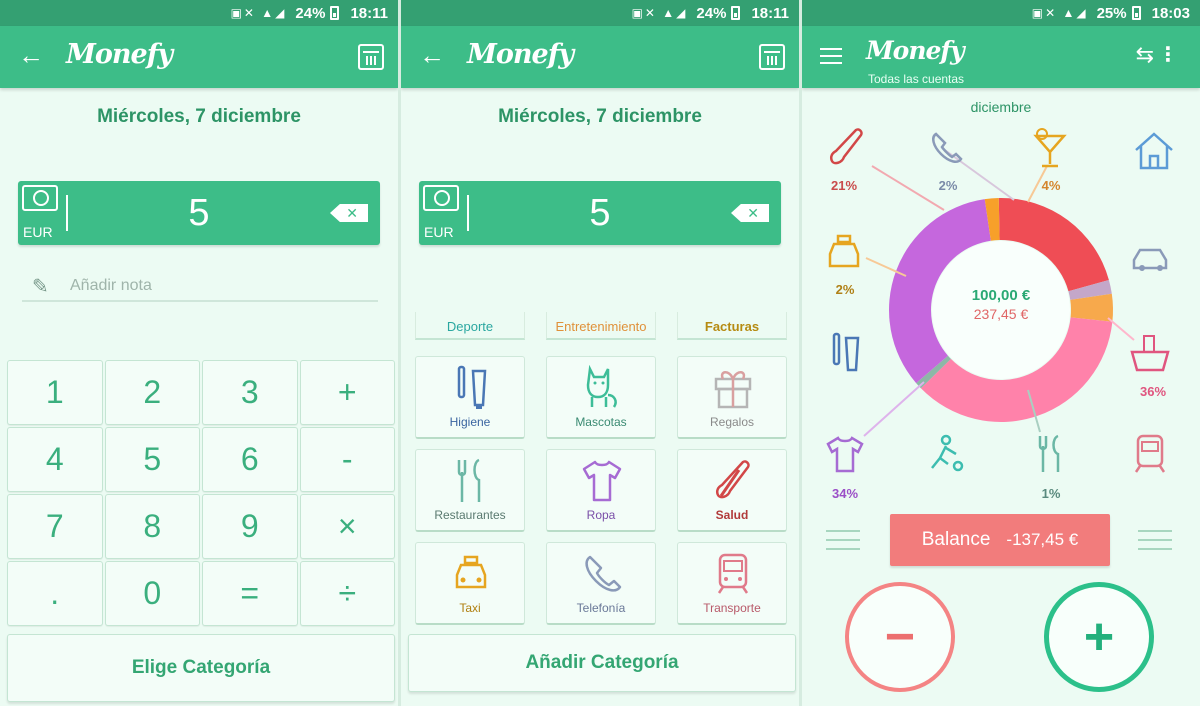 Image resolution: width=1200 pixels, height=706 pixels. What do you see at coordinates (200, 285) in the screenshot?
I see `note-field: ✎ Añadir nota` at bounding box center [200, 285].